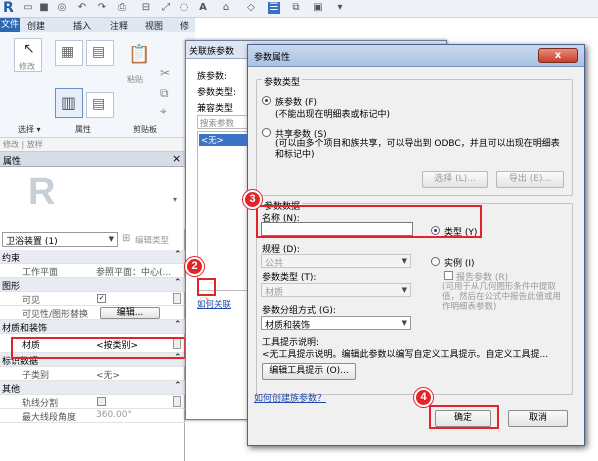  I want to click on property-row: 最大线段角度 360.00°, so click(92, 416).